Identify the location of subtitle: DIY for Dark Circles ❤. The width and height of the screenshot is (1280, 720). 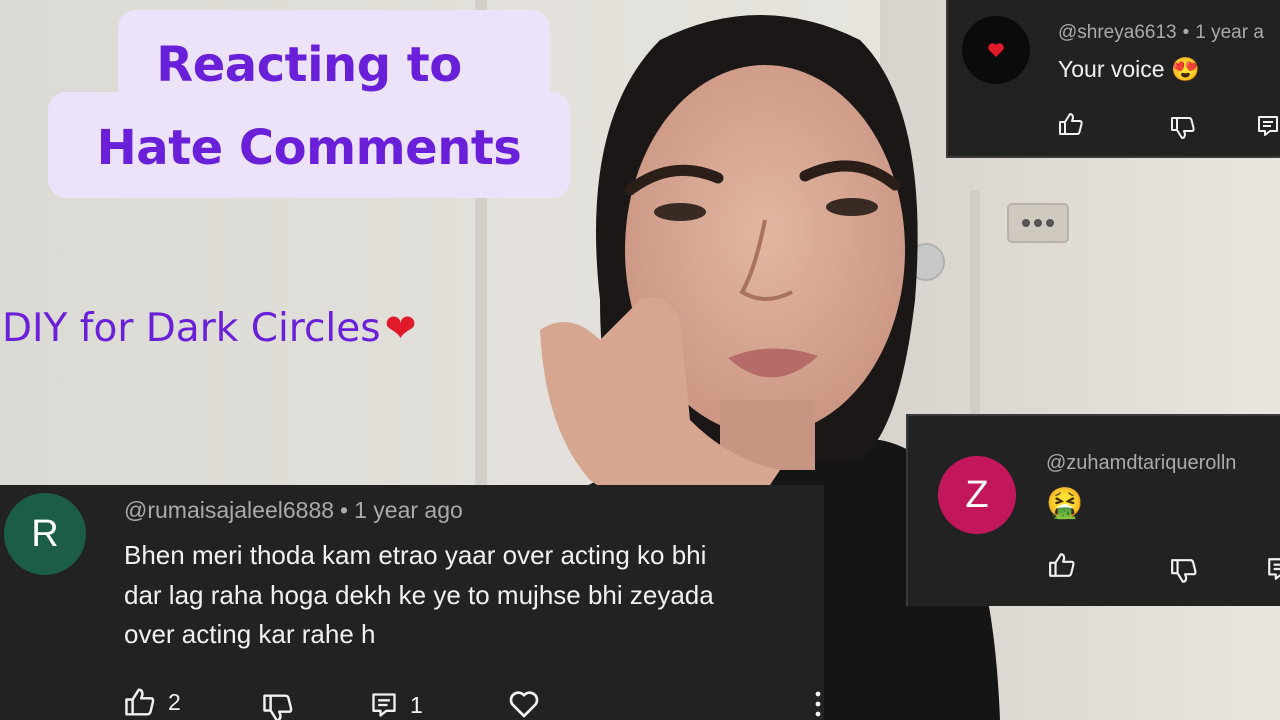
(209, 328).